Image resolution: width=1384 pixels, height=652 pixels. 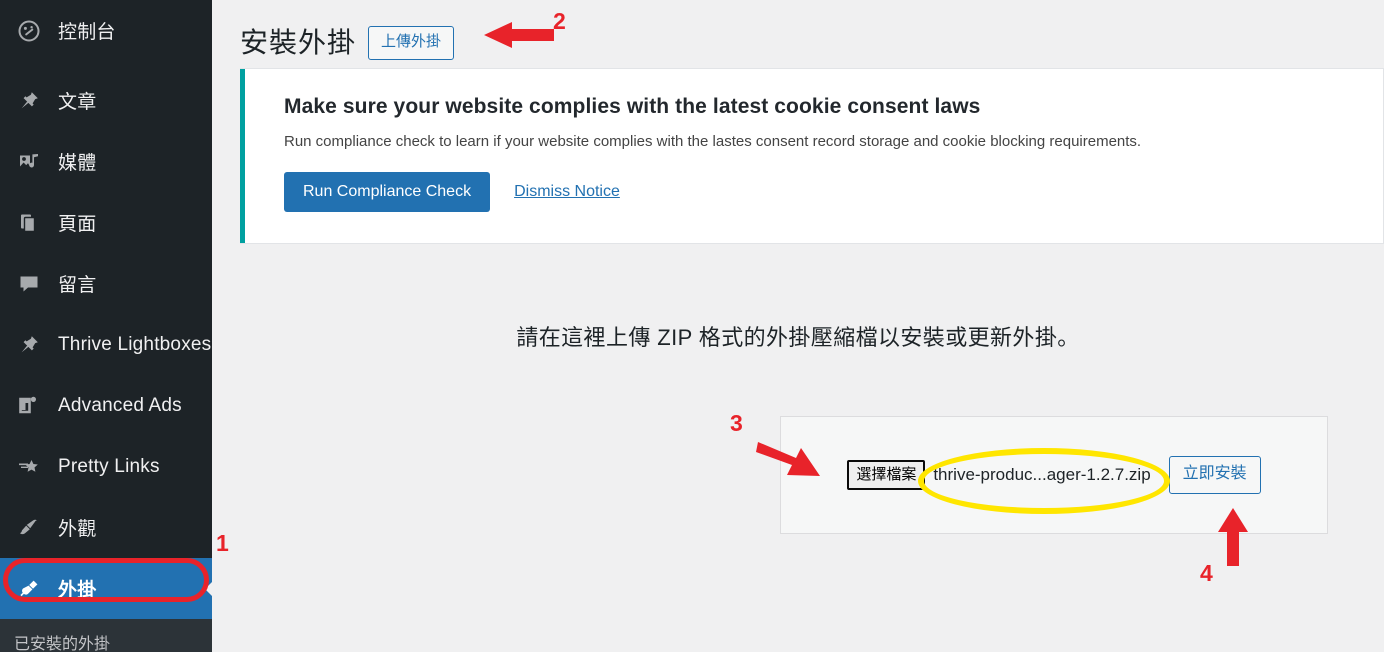 I want to click on sidebar-item-media: 媒體, so click(x=106, y=161).